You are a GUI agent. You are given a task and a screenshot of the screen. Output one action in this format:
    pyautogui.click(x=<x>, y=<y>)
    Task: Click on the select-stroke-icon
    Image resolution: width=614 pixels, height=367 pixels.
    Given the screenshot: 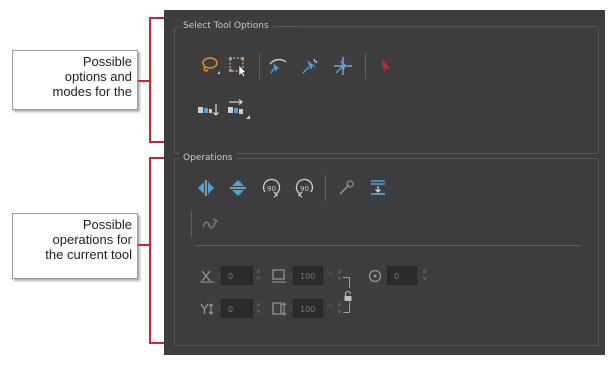 What is the action you would take?
    pyautogui.click(x=342, y=66)
    